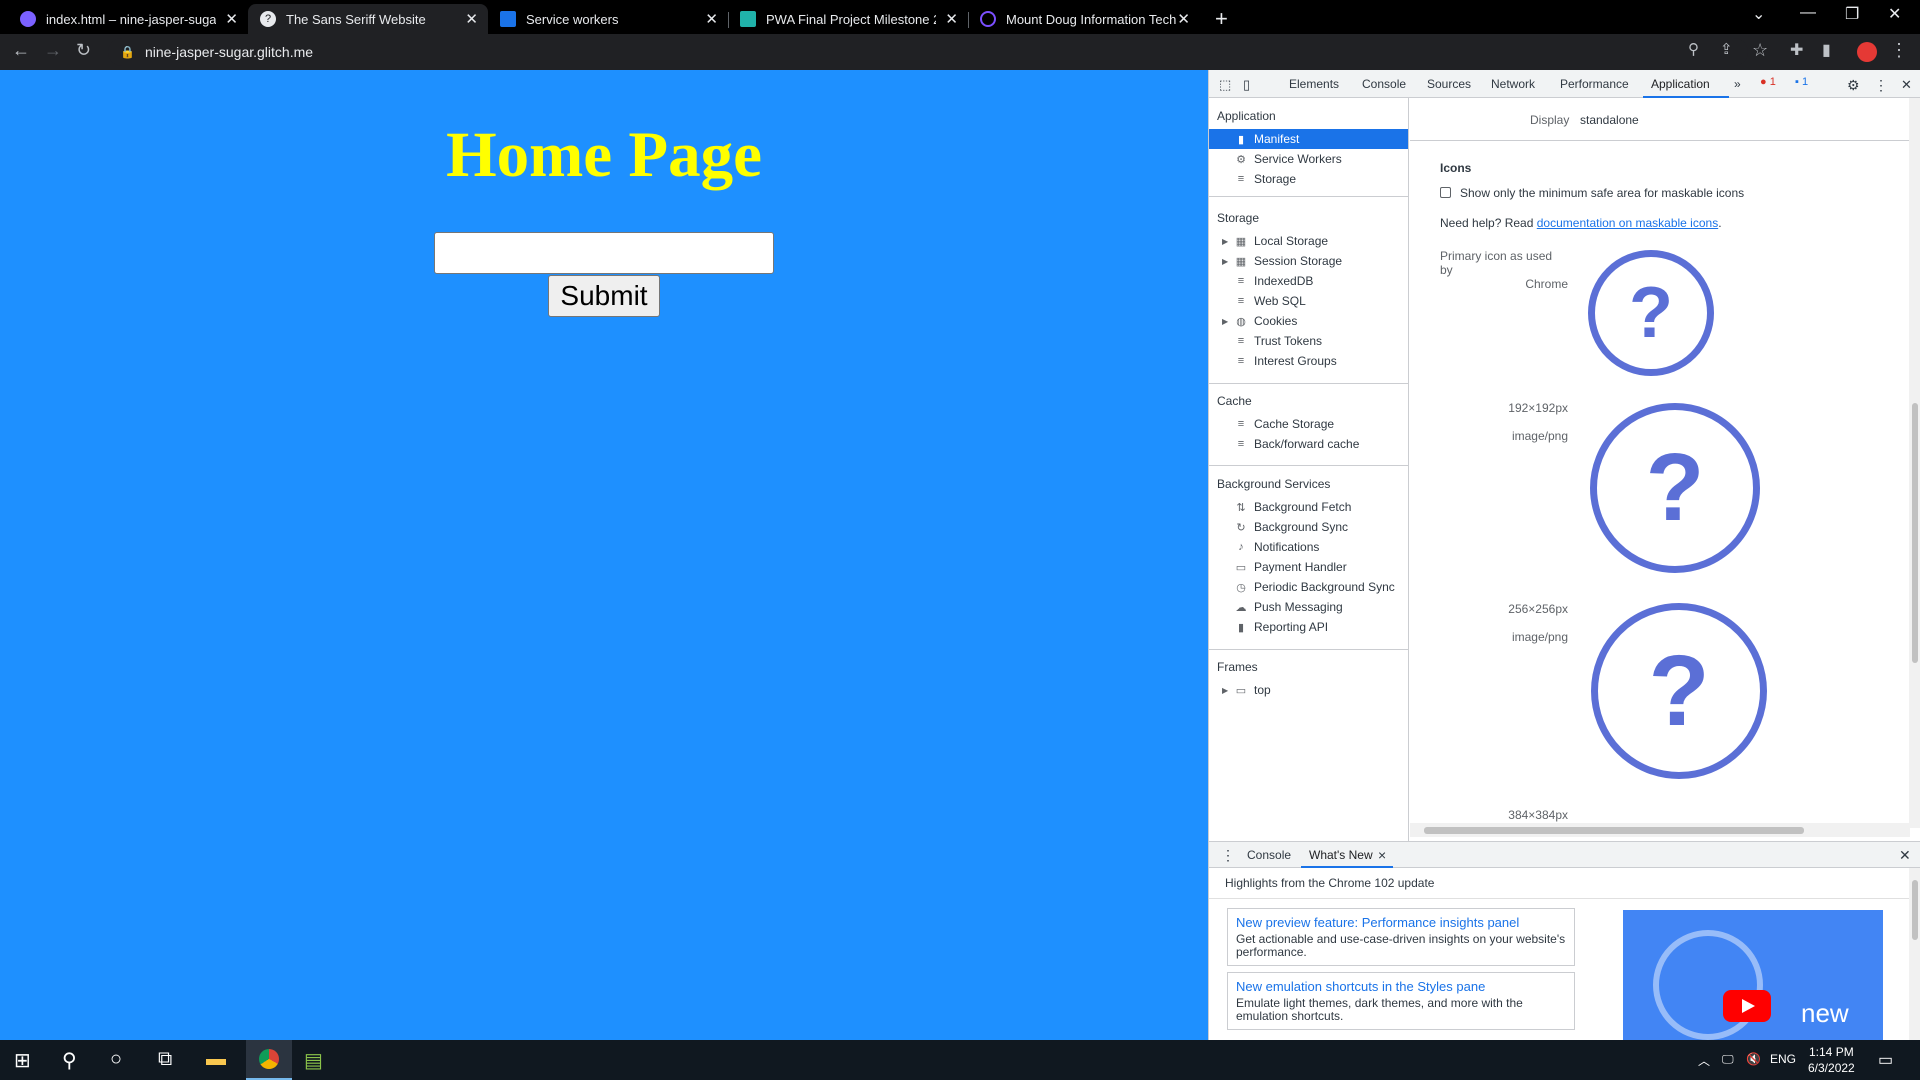  I want to click on bookmark-star-icon: ☆, so click(1760, 50).